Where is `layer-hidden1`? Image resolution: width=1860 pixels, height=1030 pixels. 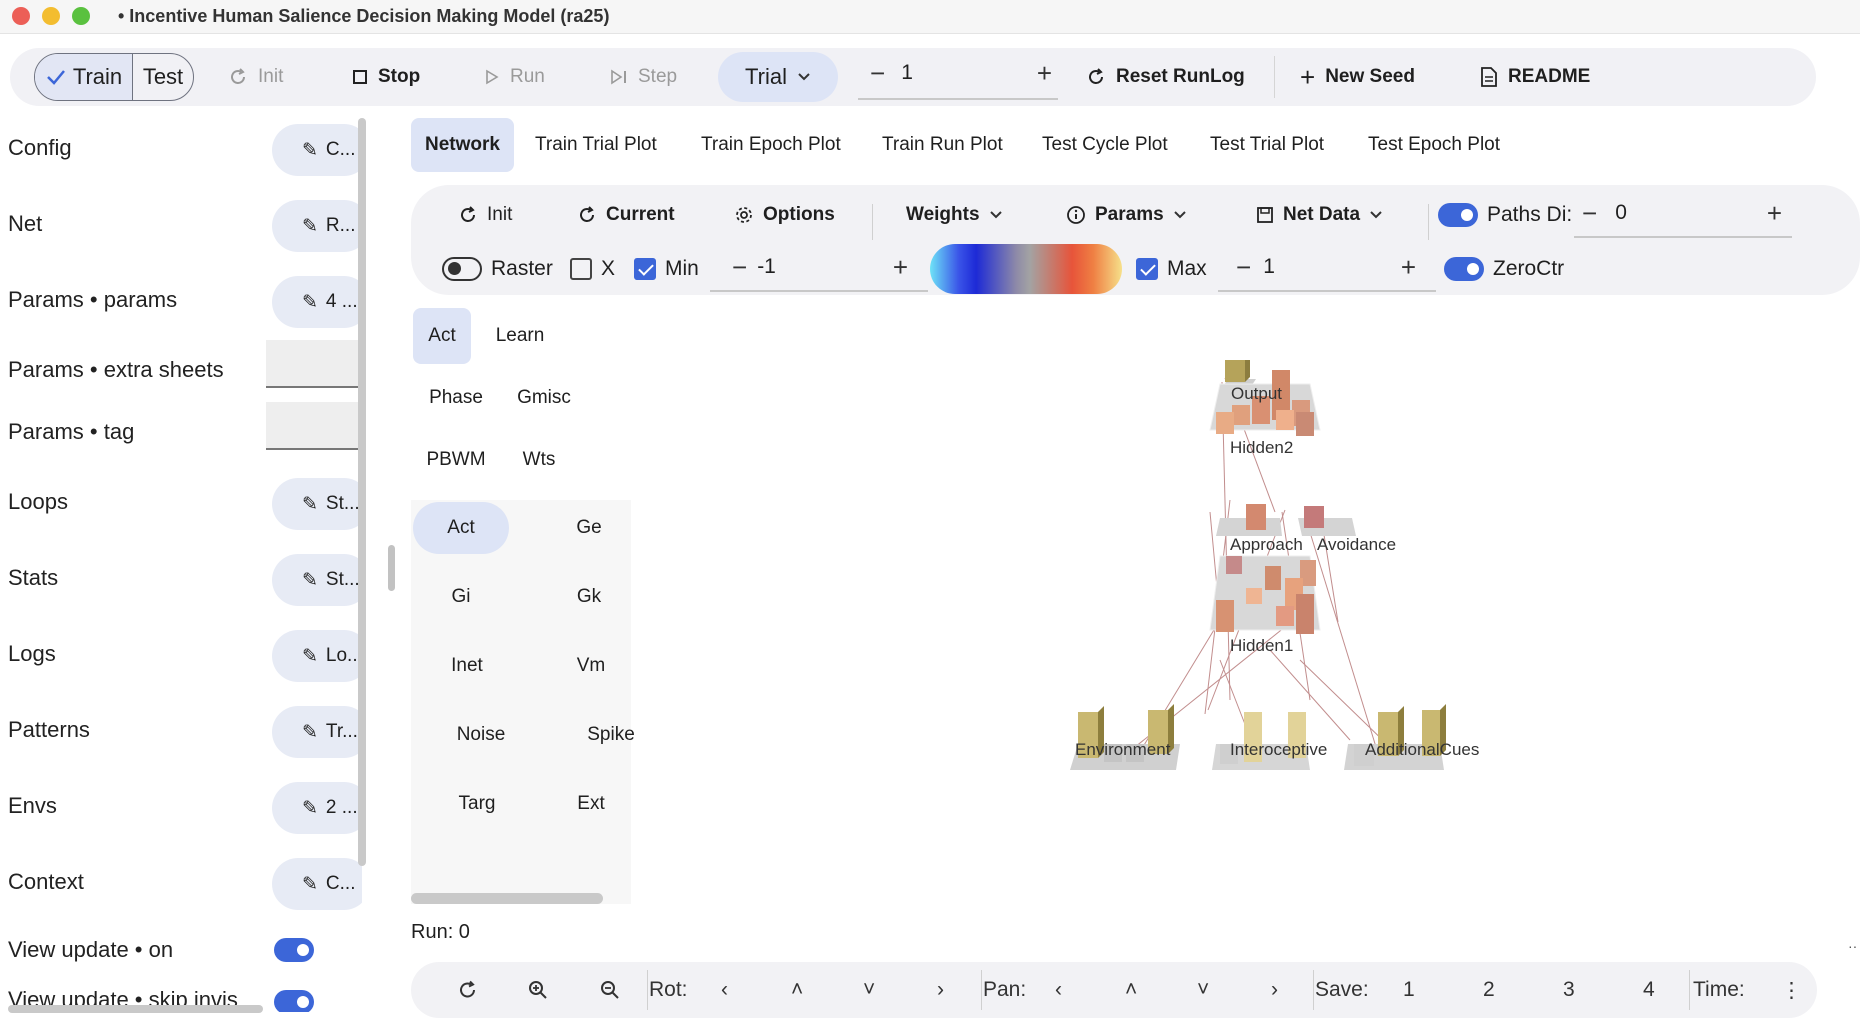
layer-hidden1 is located at coordinates (1265, 594).